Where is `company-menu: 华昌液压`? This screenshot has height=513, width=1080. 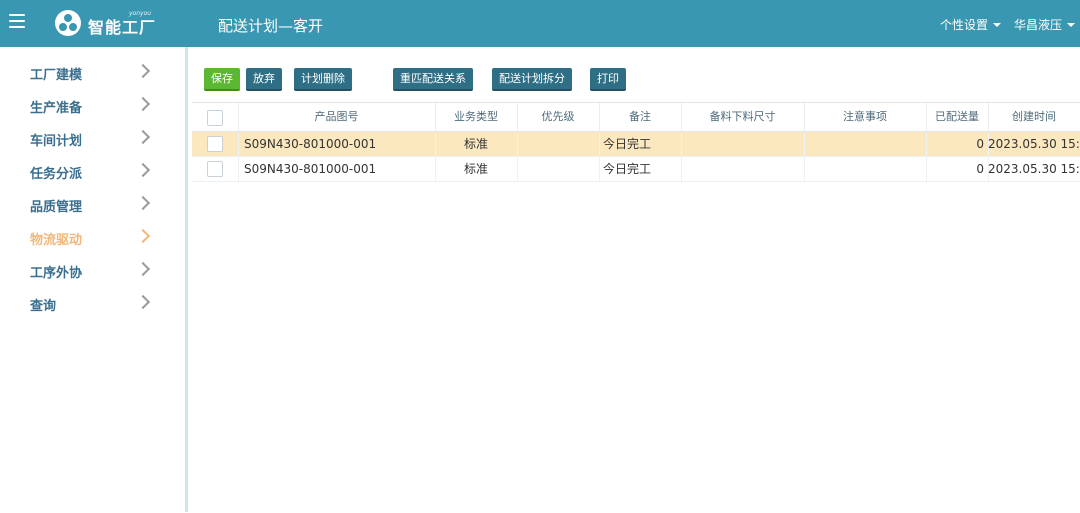
company-menu: 华昌液压 is located at coordinates (1045, 24).